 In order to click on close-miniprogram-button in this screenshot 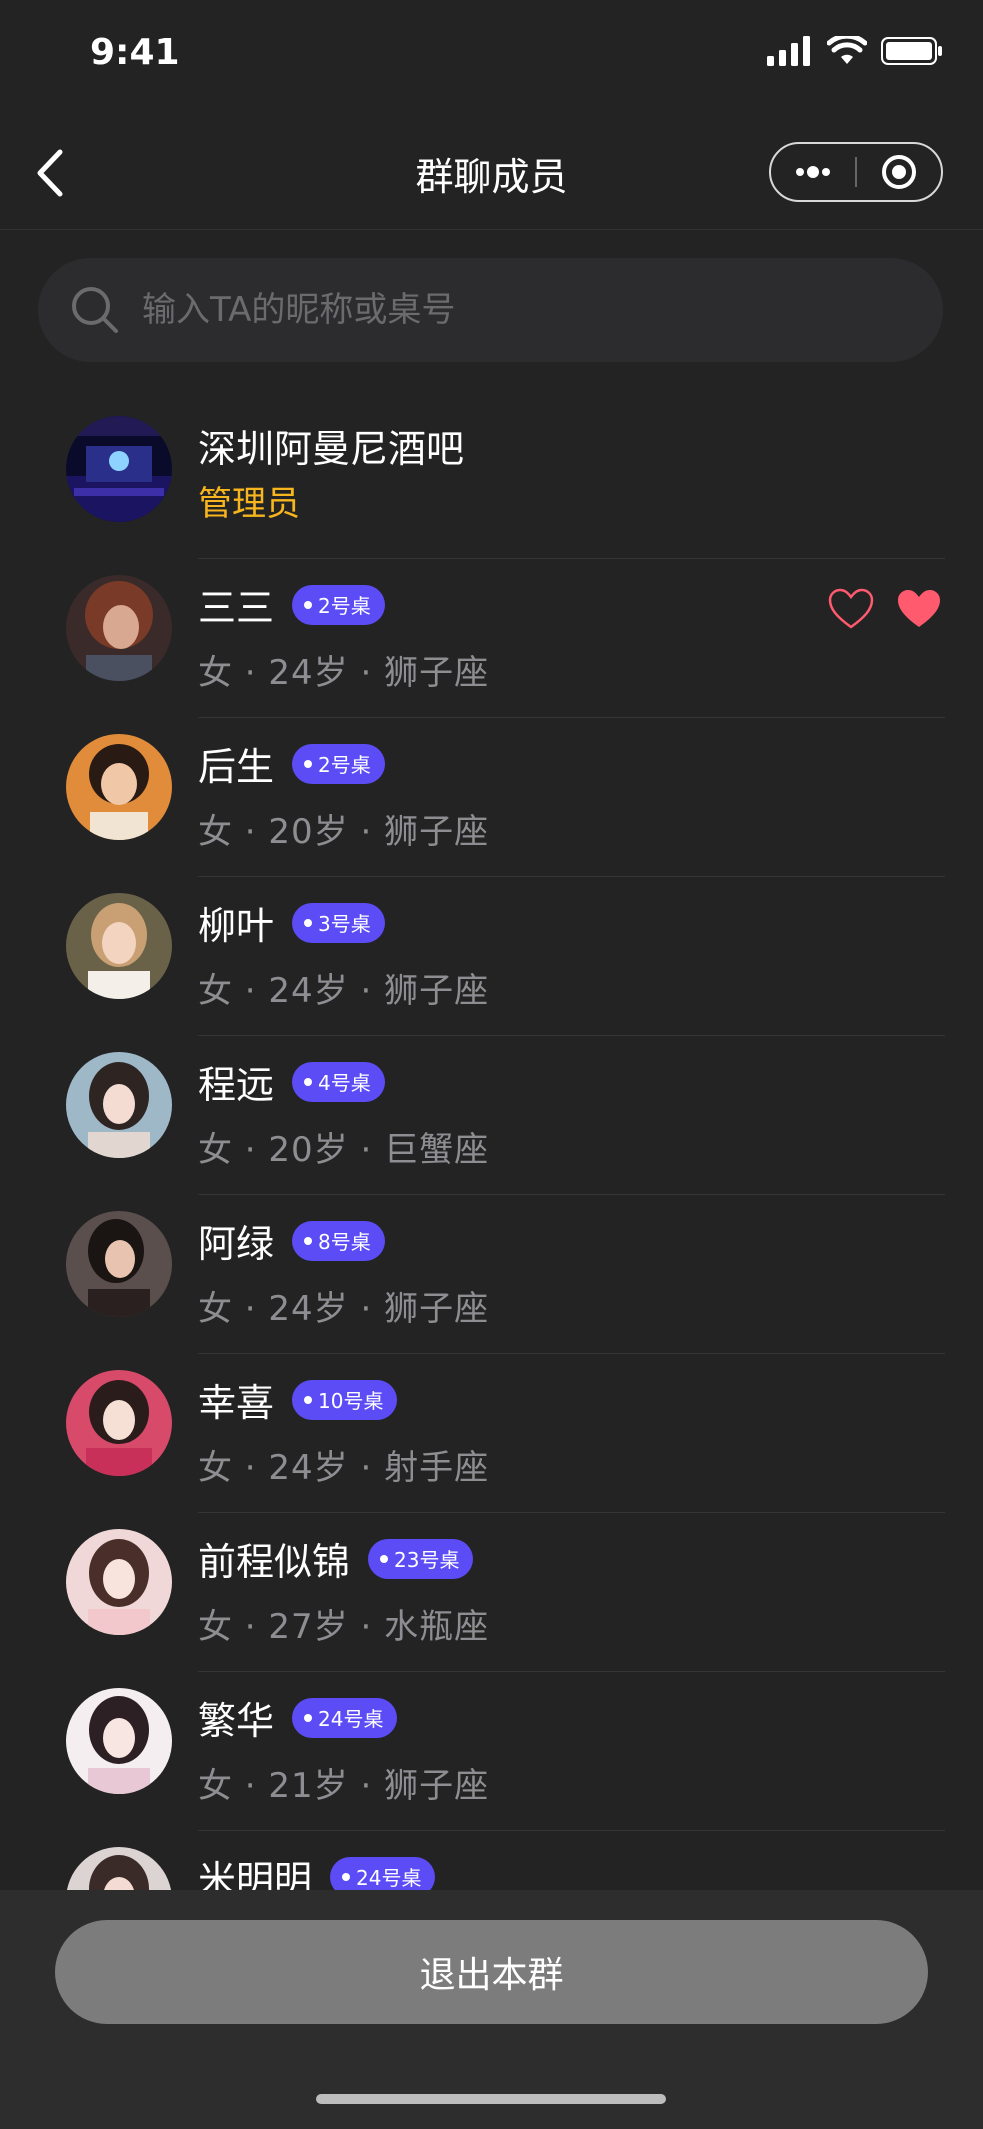, I will do `click(899, 172)`.